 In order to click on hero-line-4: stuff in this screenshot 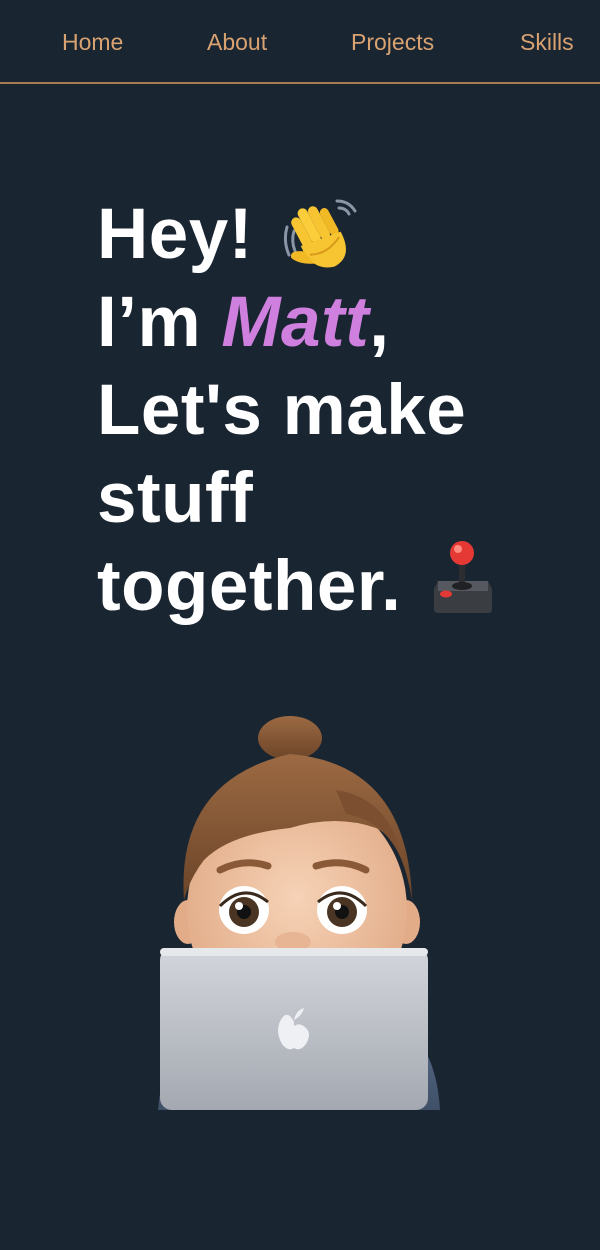, I will do `click(175, 498)`.